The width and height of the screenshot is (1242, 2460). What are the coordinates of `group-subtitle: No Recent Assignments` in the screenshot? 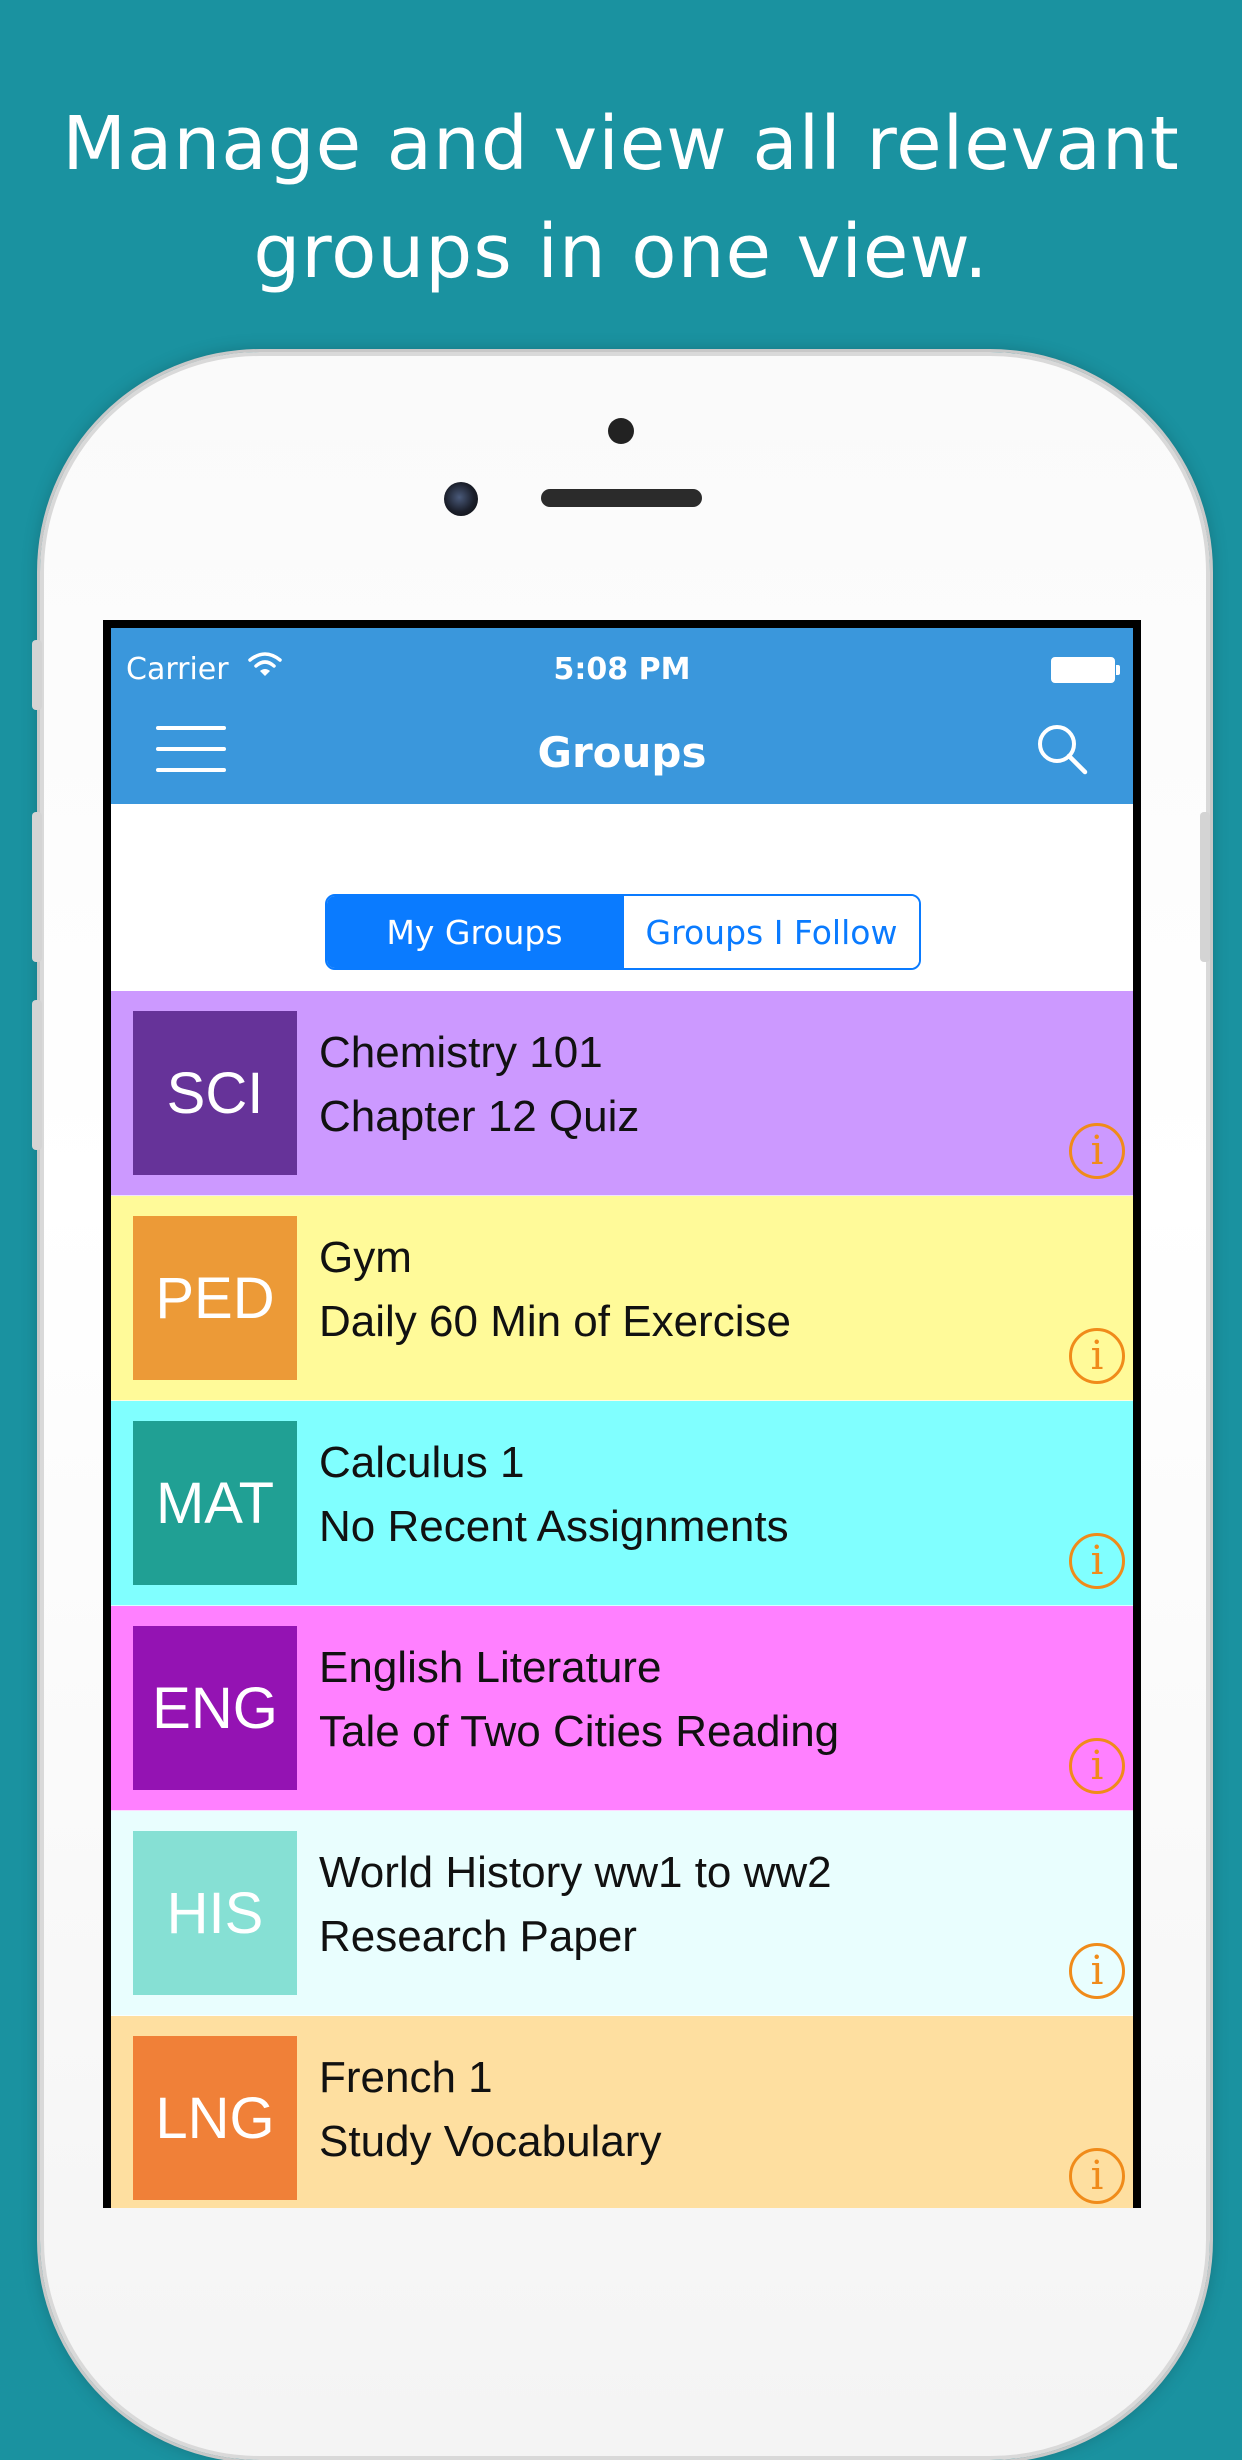 It's located at (554, 1526).